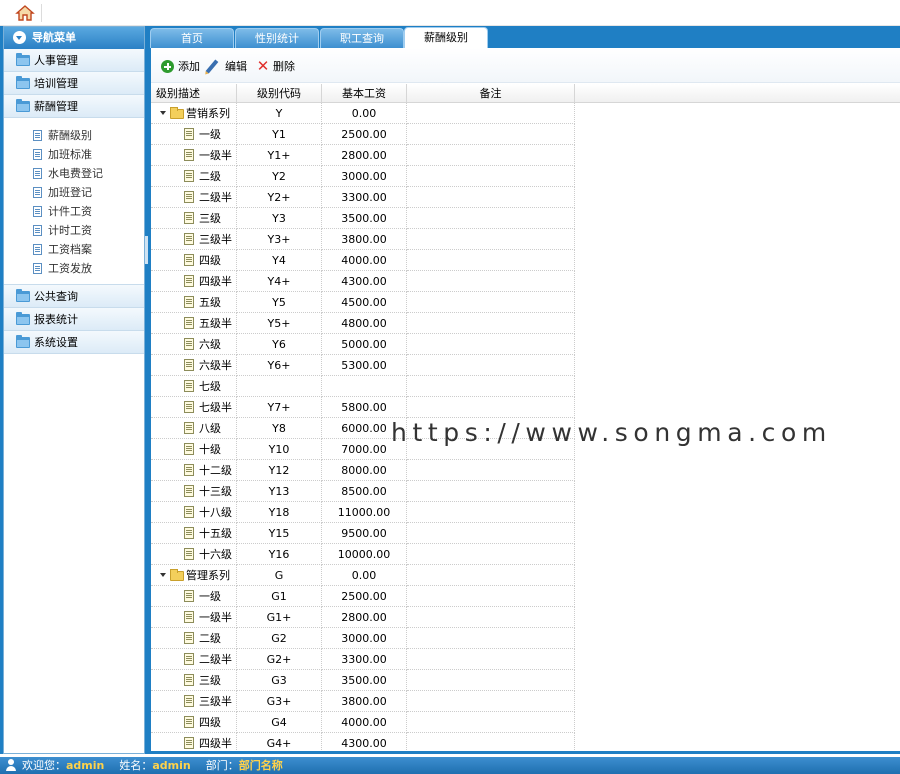  Describe the element at coordinates (525, 554) in the screenshot. I see `table-row: 十六级 Y16 10000.00` at that location.